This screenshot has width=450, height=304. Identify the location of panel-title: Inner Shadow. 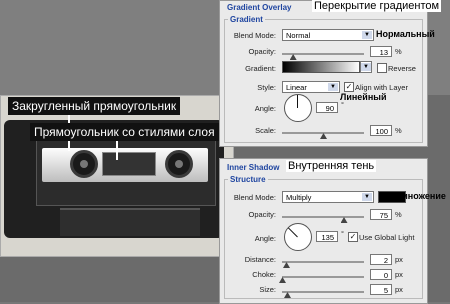
(253, 167).